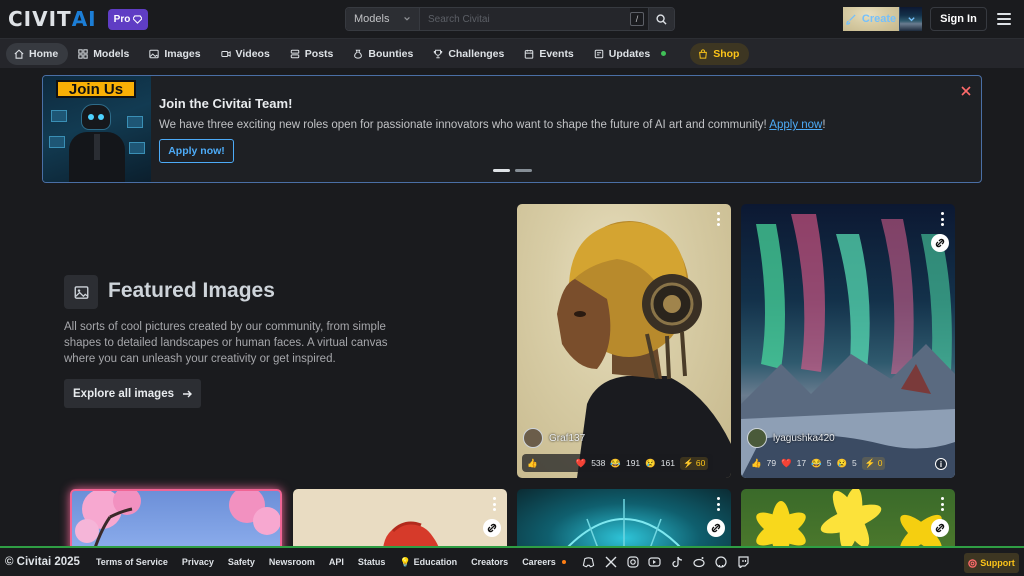  Describe the element at coordinates (384, 54) in the screenshot. I see `nav-item-bounties: Bounties` at that location.